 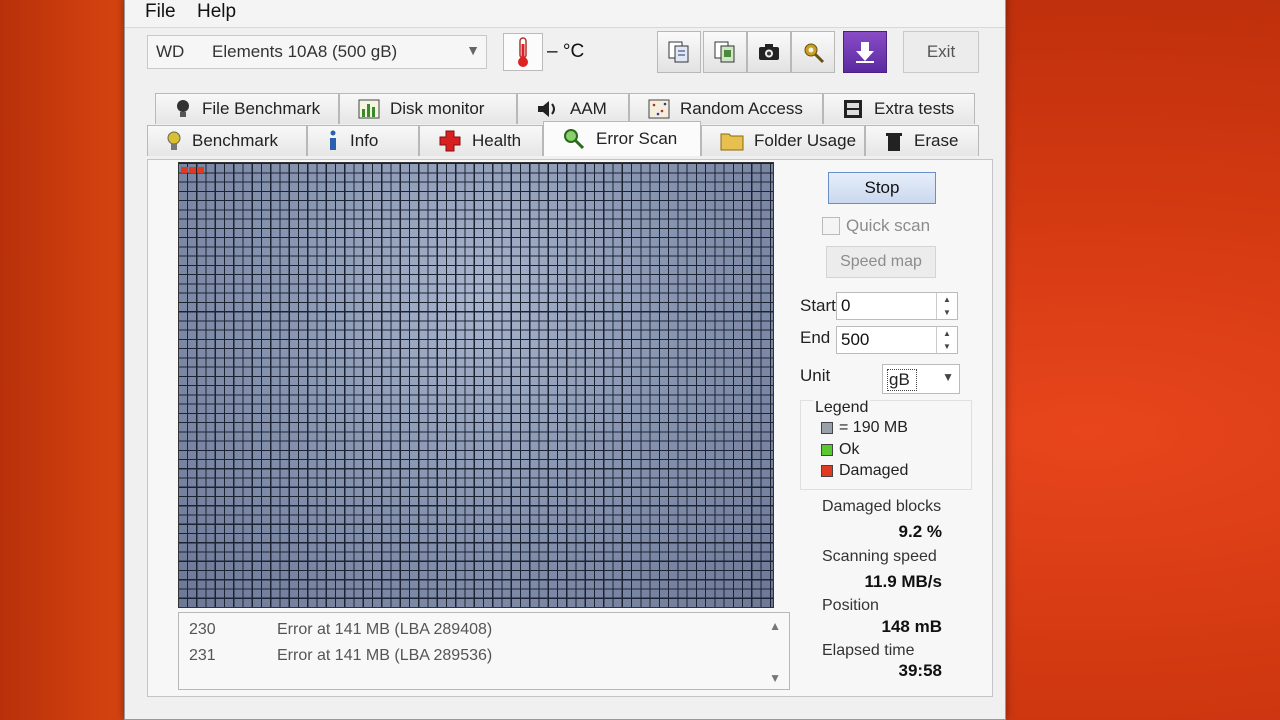 What do you see at coordinates (160, 12) in the screenshot?
I see `menu-file: File` at bounding box center [160, 12].